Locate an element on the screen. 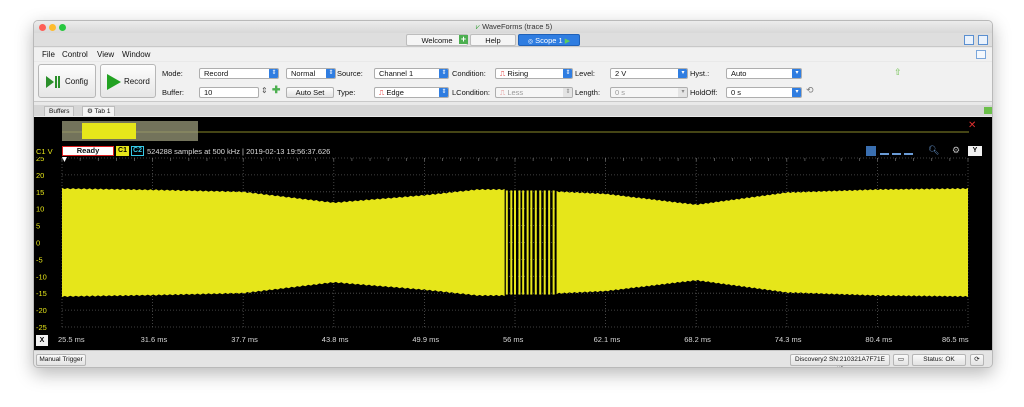  settings-icon: ⚙ is located at coordinates (90, 111).